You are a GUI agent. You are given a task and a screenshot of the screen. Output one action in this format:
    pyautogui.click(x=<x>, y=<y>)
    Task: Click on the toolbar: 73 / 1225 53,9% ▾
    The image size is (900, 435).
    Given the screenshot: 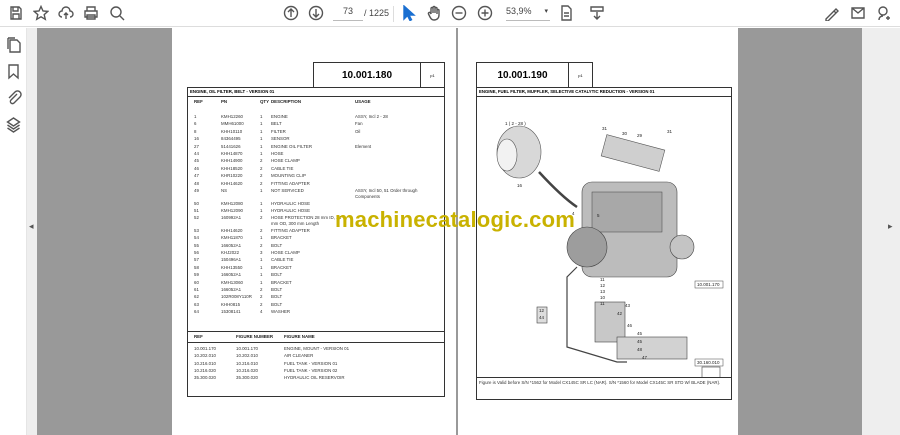 What is the action you would take?
    pyautogui.click(x=450, y=13)
    